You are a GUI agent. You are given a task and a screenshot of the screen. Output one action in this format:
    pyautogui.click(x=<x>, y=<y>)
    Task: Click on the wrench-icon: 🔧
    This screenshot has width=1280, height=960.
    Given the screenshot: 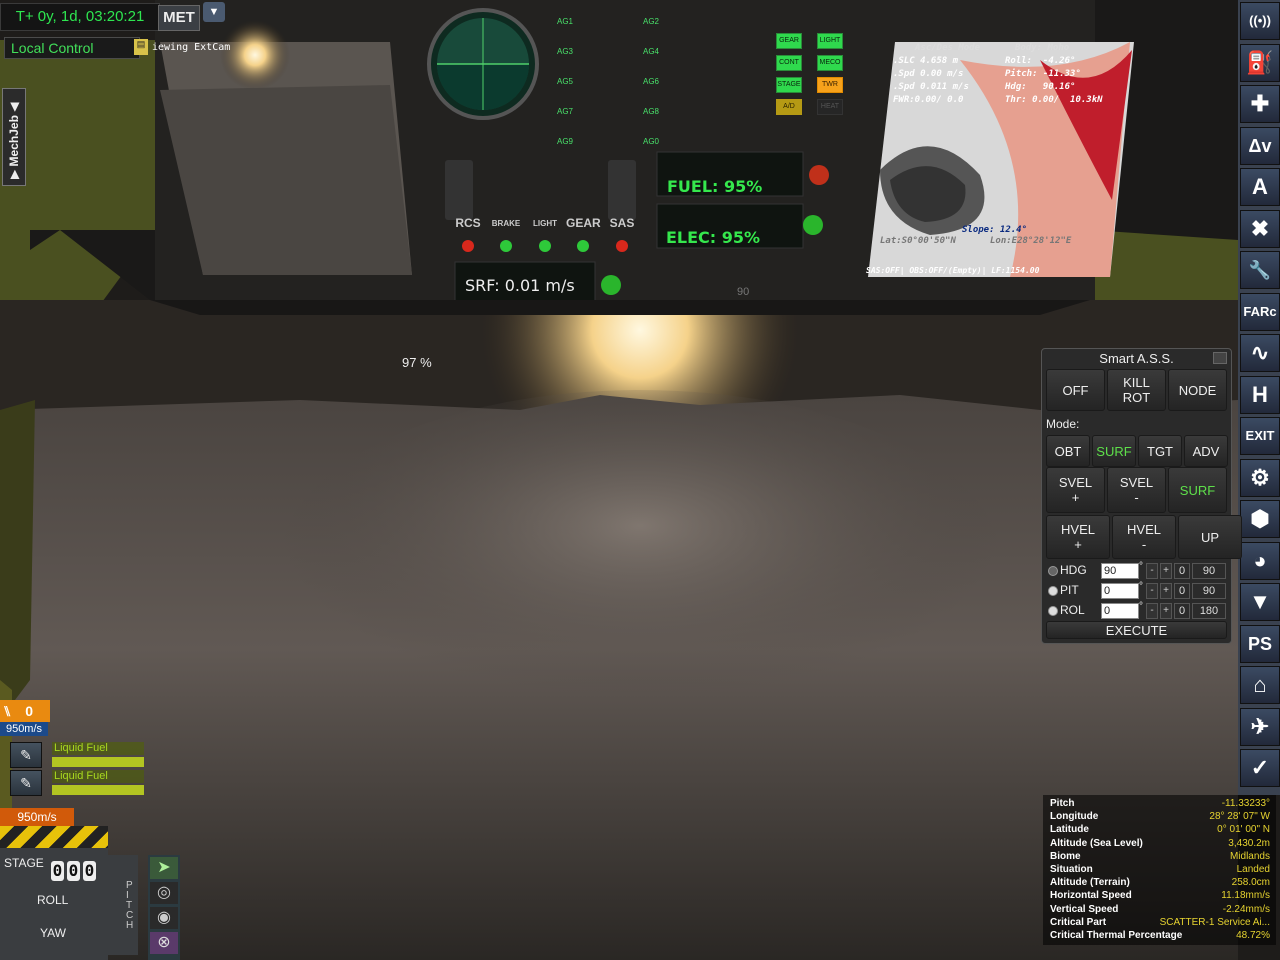 What is the action you would take?
    pyautogui.click(x=1260, y=270)
    